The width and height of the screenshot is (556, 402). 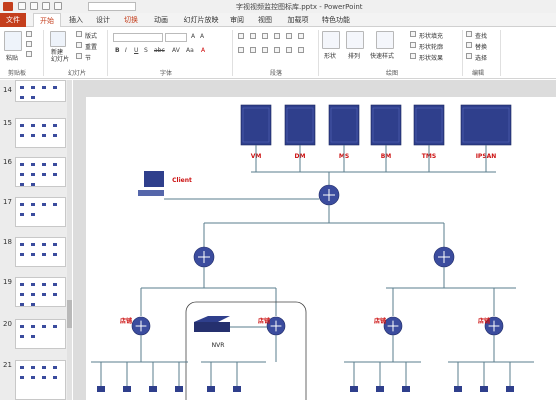 What do you see at coordinates (265, 20) in the screenshot?
I see `tab-view: 视图` at bounding box center [265, 20].